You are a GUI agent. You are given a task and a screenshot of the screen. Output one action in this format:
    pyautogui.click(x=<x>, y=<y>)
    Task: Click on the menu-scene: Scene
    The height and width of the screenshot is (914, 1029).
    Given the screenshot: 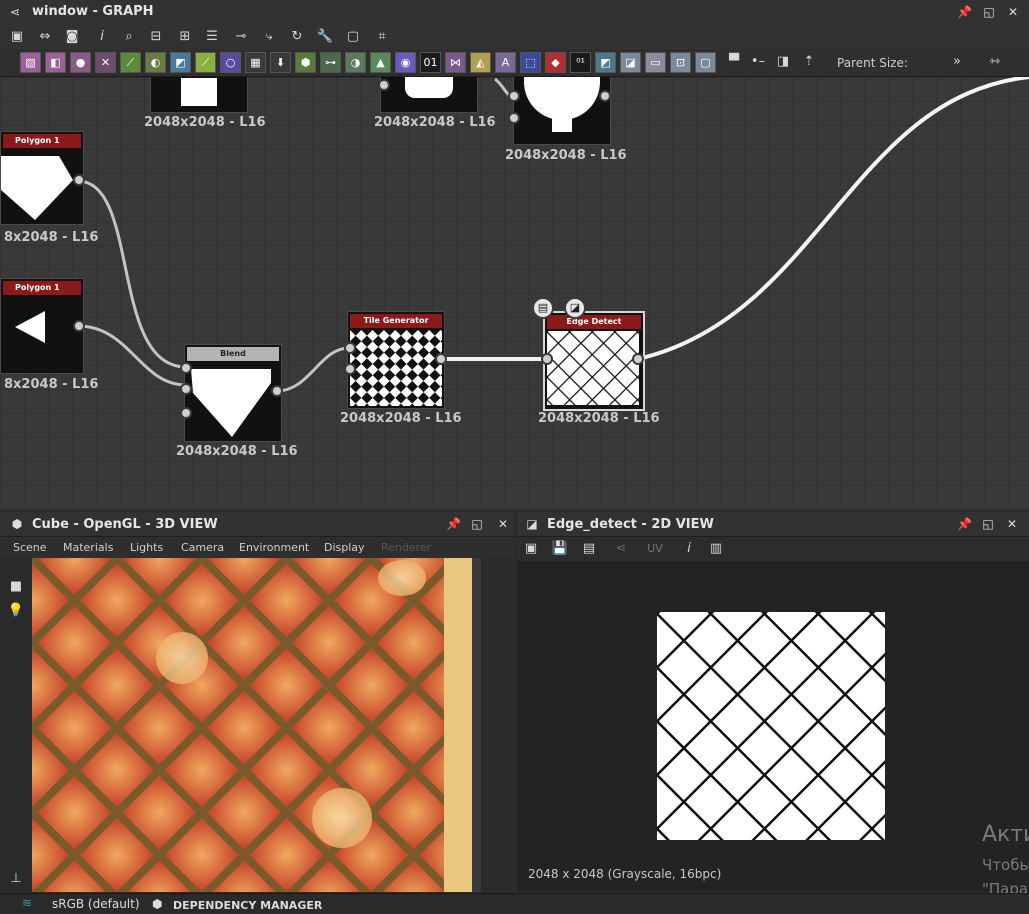 What is the action you would take?
    pyautogui.click(x=30, y=547)
    